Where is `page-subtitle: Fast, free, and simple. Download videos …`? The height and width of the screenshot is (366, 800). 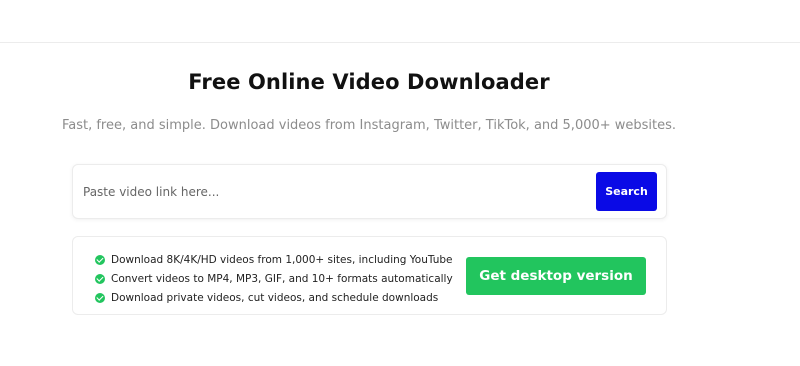 page-subtitle: Fast, free, and simple. Download videos … is located at coordinates (369, 125).